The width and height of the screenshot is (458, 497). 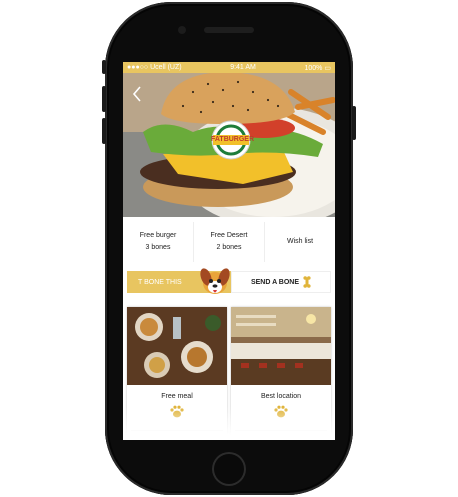 I want to click on battery-icon: ▭, so click(x=327, y=68).